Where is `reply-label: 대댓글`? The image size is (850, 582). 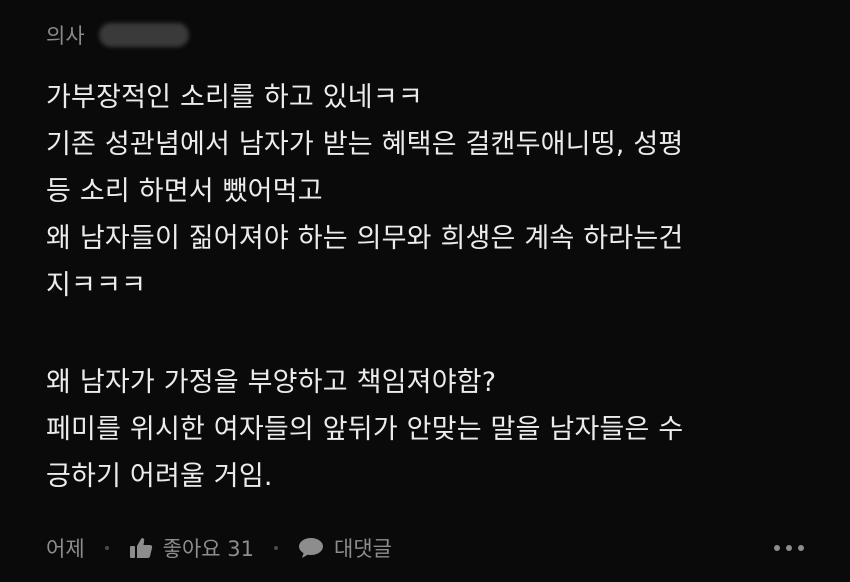 reply-label: 대댓글 is located at coordinates (363, 549).